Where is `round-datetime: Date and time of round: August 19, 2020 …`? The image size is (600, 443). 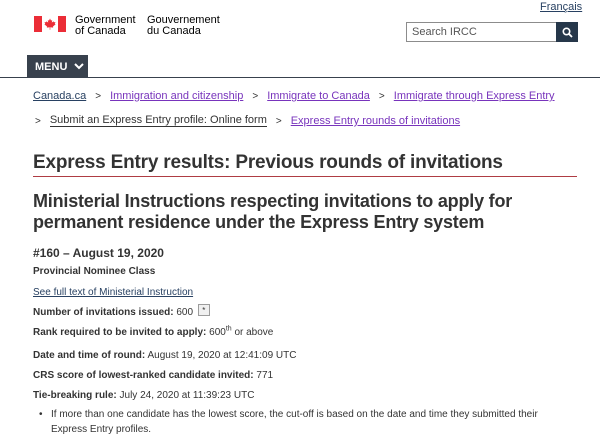 round-datetime: Date and time of round: August 19, 2020 … is located at coordinates (165, 355).